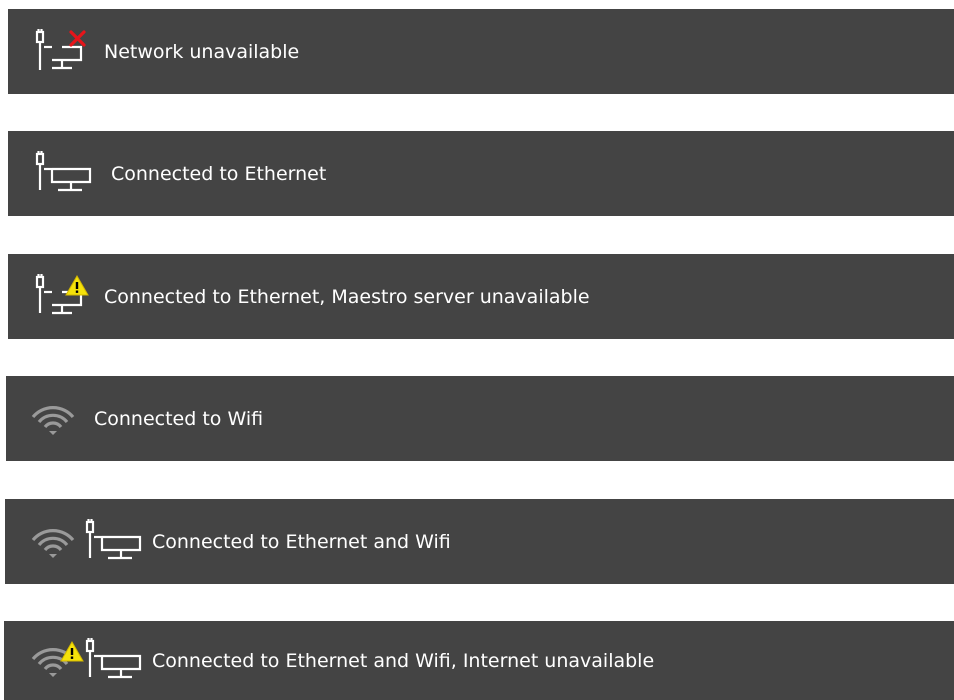 The height and width of the screenshot is (700, 954). What do you see at coordinates (219, 173) in the screenshot?
I see `status-label: Connected to Ethernet` at bounding box center [219, 173].